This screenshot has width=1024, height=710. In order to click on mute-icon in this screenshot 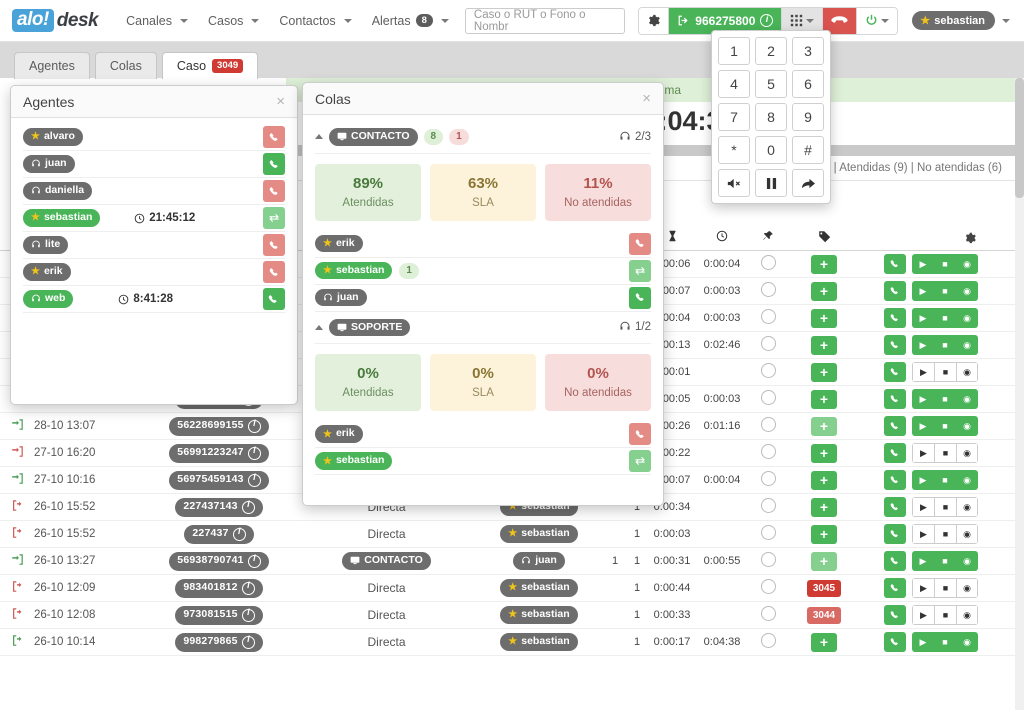, I will do `click(734, 183)`.